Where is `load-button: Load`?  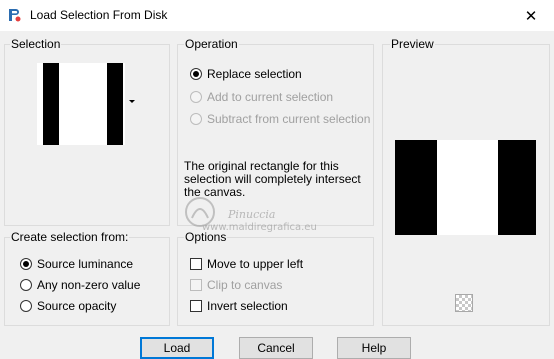 load-button: Load is located at coordinates (177, 348).